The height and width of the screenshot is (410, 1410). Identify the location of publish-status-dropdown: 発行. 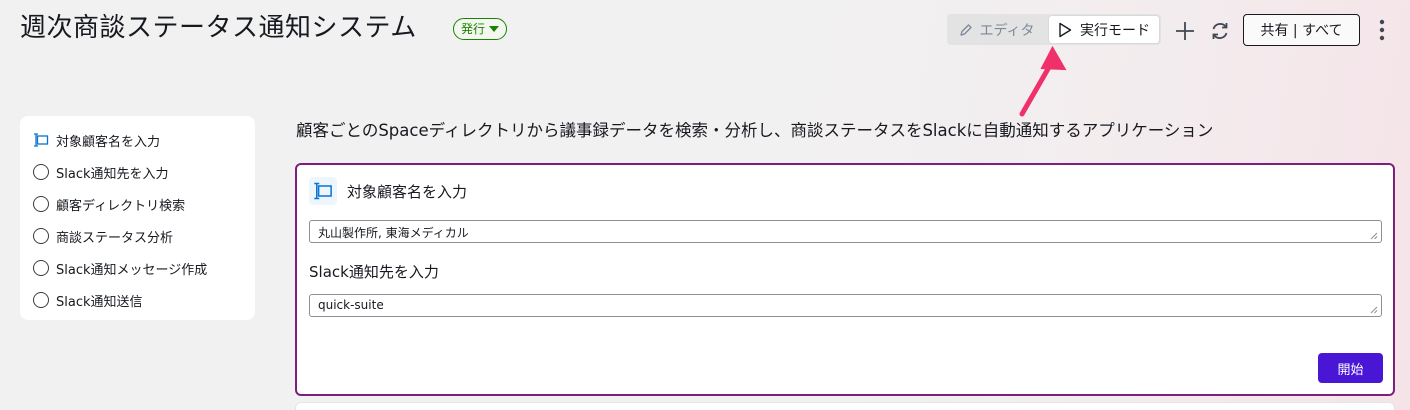
(480, 29).